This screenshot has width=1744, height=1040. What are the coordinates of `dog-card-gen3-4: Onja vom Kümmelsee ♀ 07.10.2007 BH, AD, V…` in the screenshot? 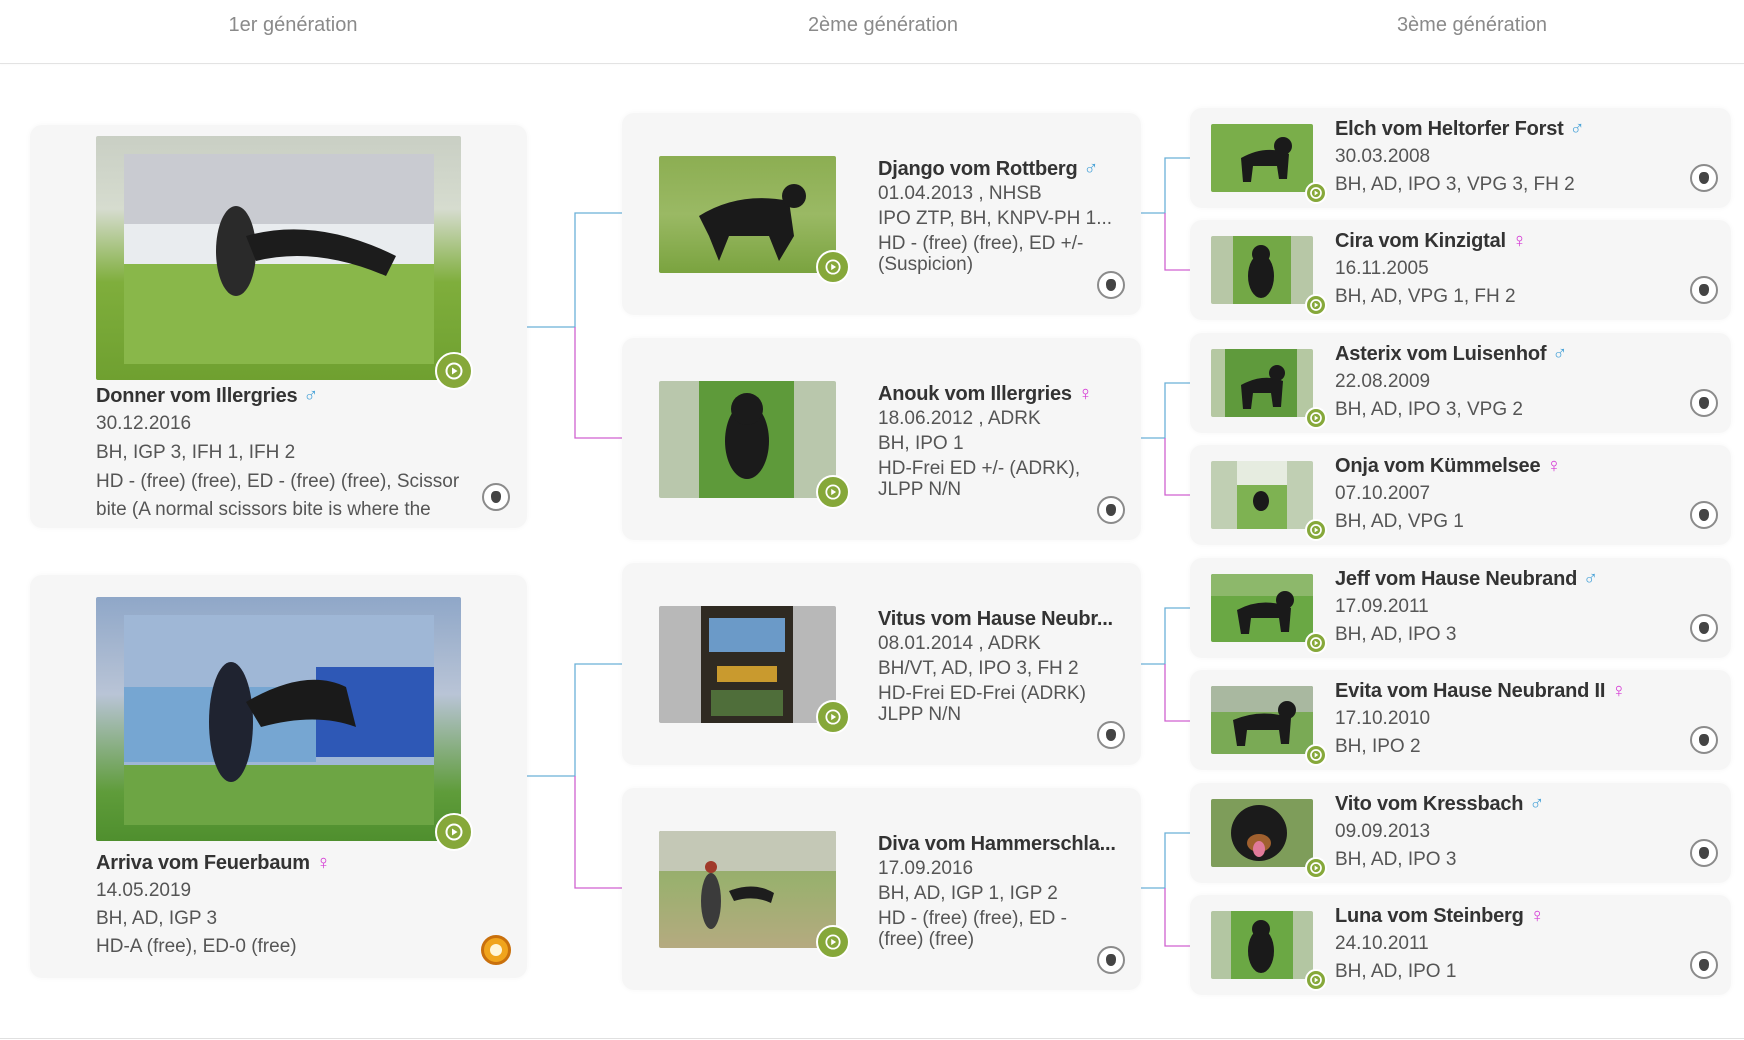 It's located at (1460, 495).